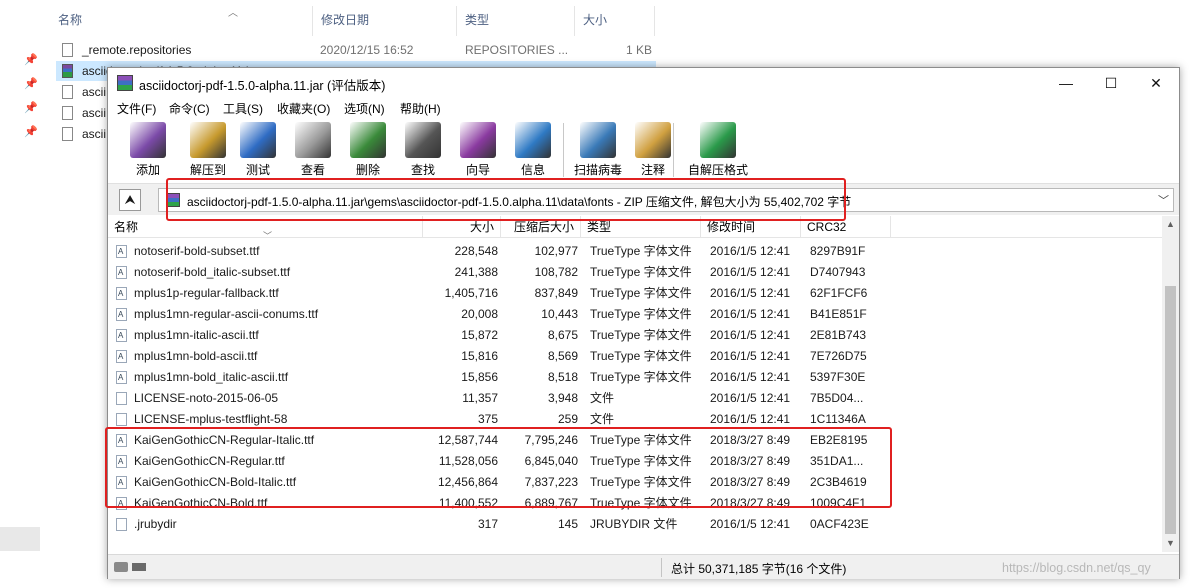  I want to click on file-packed-size: 102,977, so click(556, 251).